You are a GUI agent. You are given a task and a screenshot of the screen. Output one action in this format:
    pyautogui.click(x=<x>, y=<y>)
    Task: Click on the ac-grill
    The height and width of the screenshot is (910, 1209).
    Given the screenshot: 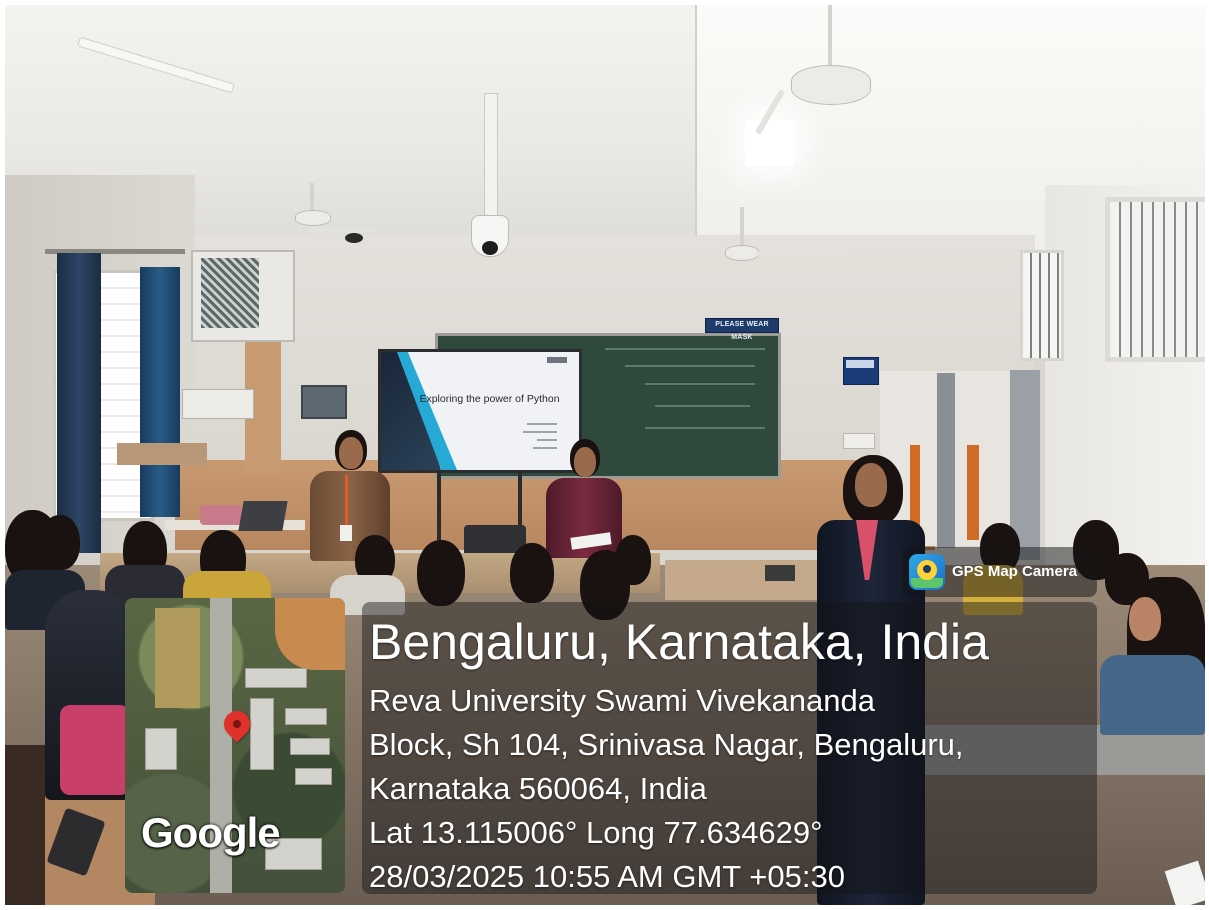 What is the action you would take?
    pyautogui.click(x=230, y=293)
    